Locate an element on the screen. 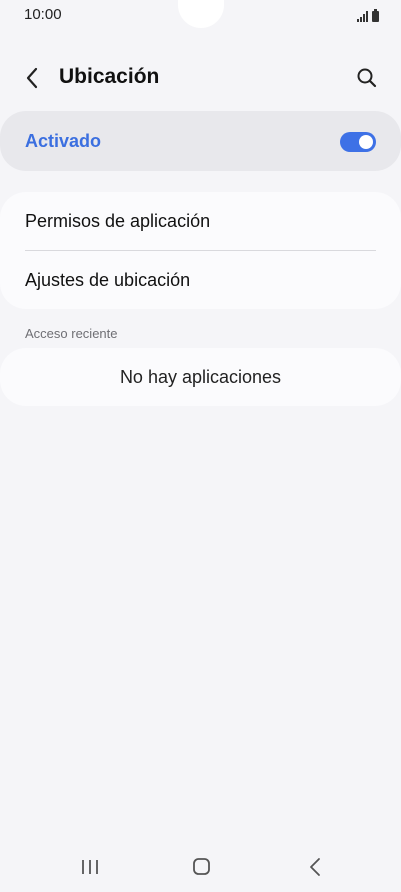  status-icons is located at coordinates (368, 15).